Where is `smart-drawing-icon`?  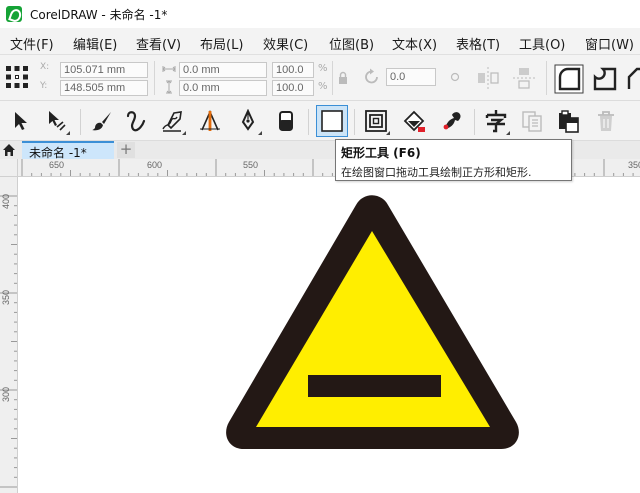
smart-drawing-icon is located at coordinates (172, 121).